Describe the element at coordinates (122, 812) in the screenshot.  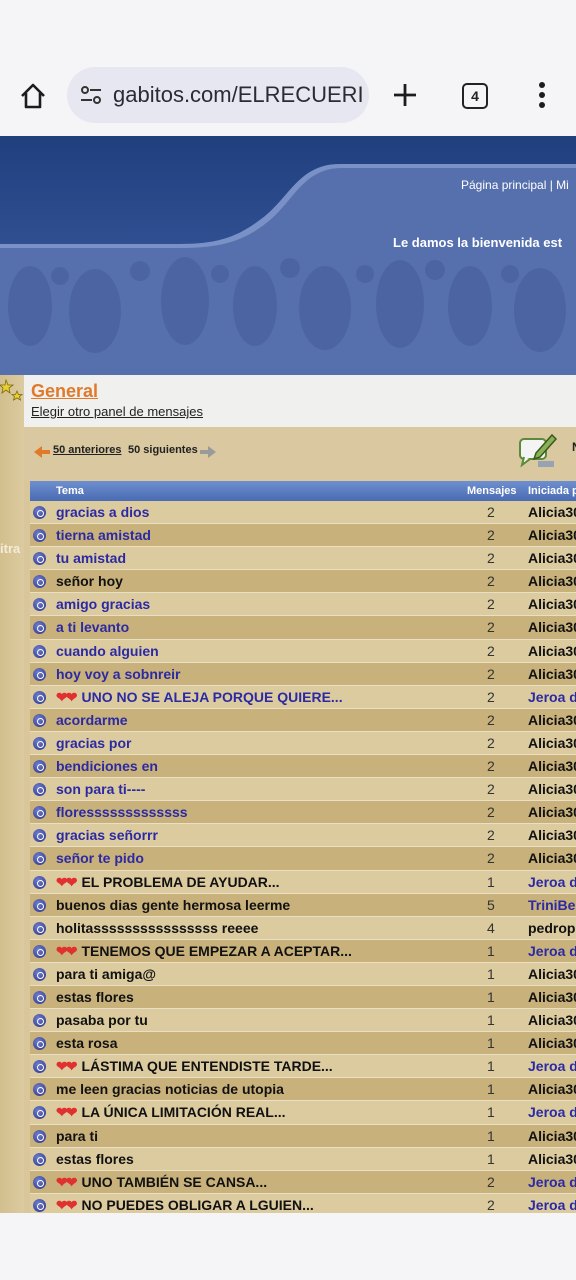
I see `topic-title-link: floresssssssssssss` at that location.